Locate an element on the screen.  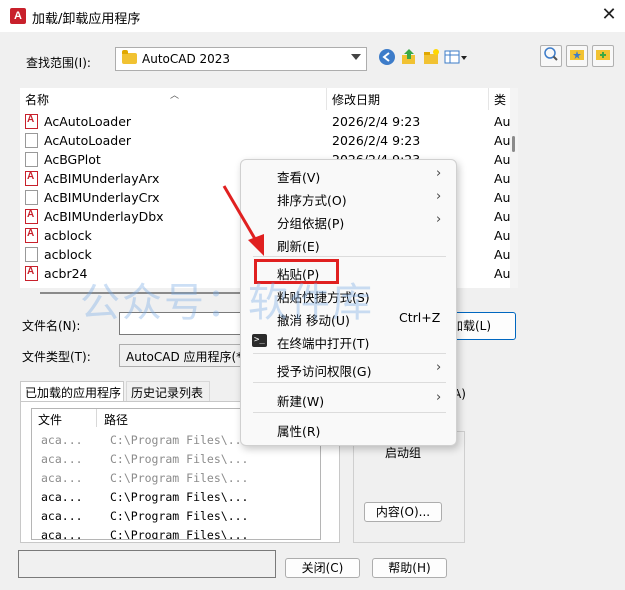
paste-highlight-box is located at coordinates (296, 271).